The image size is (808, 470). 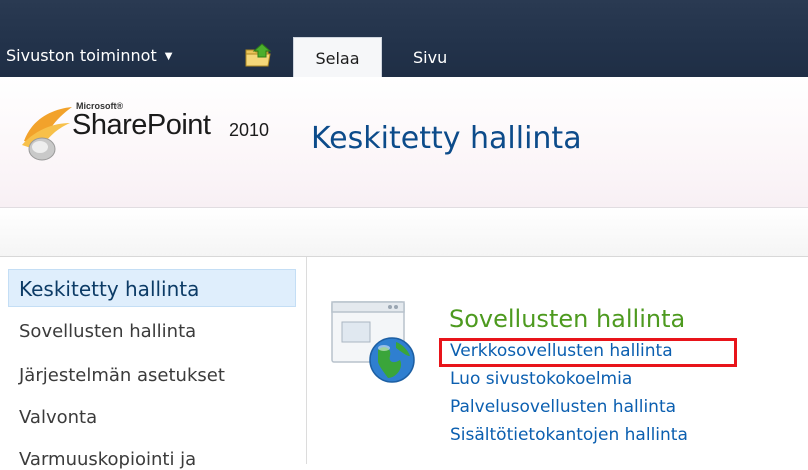 I want to click on sharepoint-logo-icon, so click(x=47, y=134).